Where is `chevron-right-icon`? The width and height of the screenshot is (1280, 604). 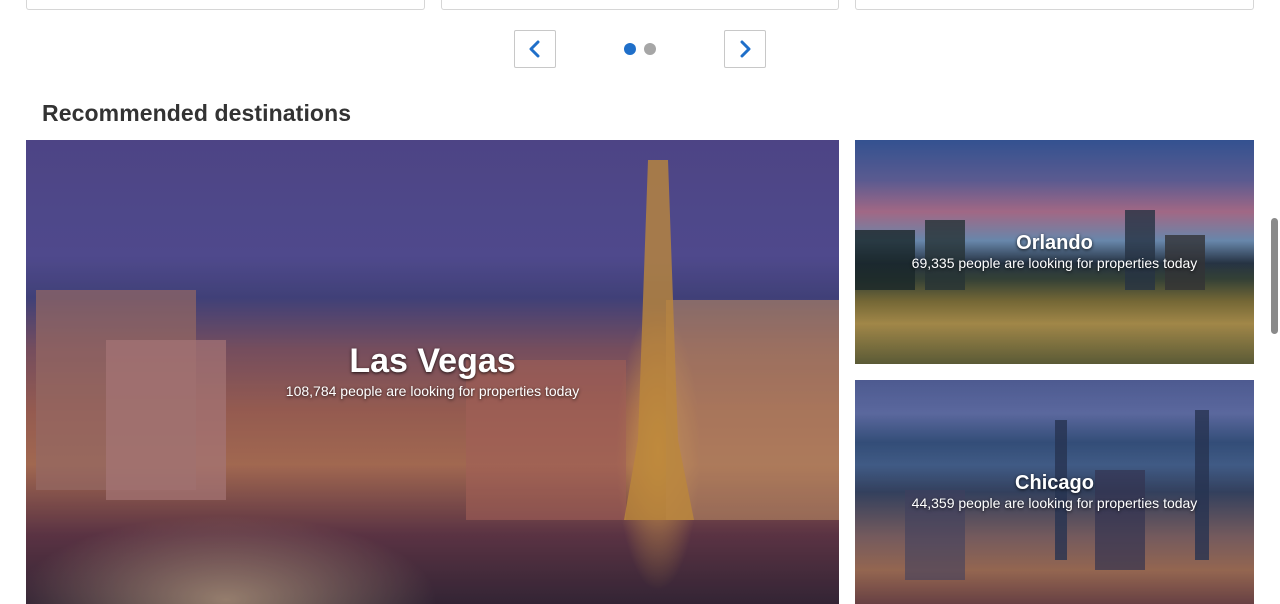 chevron-right-icon is located at coordinates (745, 49).